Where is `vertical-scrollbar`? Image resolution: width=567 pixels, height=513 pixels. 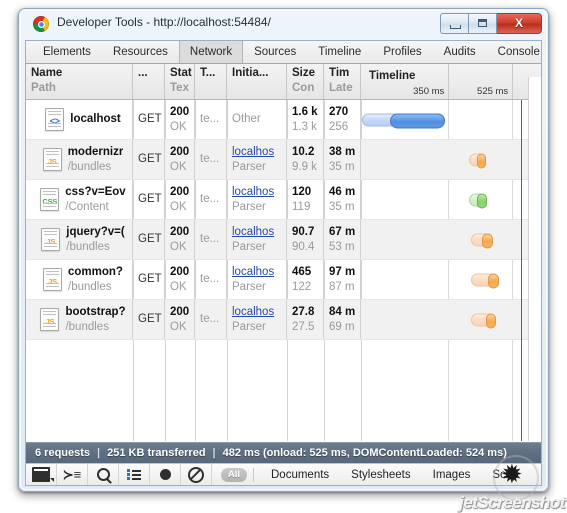 vertical-scrollbar is located at coordinates (534, 259).